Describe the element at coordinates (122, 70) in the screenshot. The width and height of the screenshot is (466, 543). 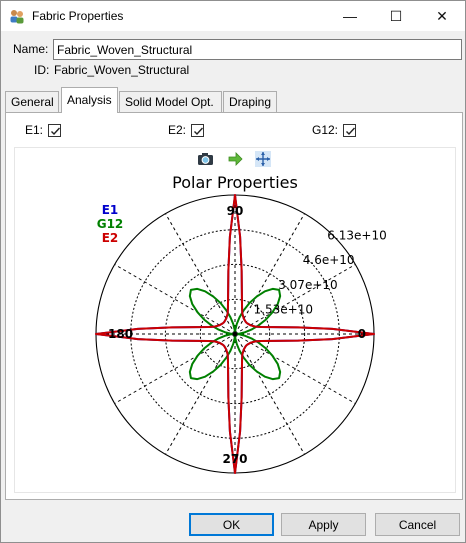
I see `id-value: Fabric_Woven_Structural` at that location.